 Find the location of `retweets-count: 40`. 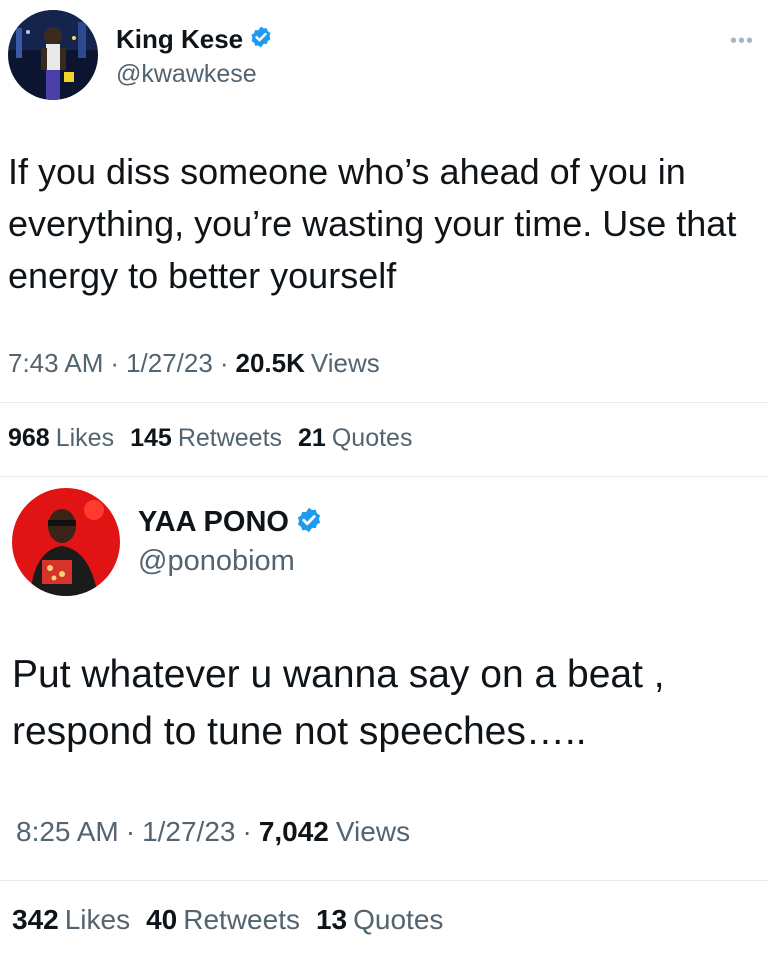

retweets-count: 40 is located at coordinates (162, 919).